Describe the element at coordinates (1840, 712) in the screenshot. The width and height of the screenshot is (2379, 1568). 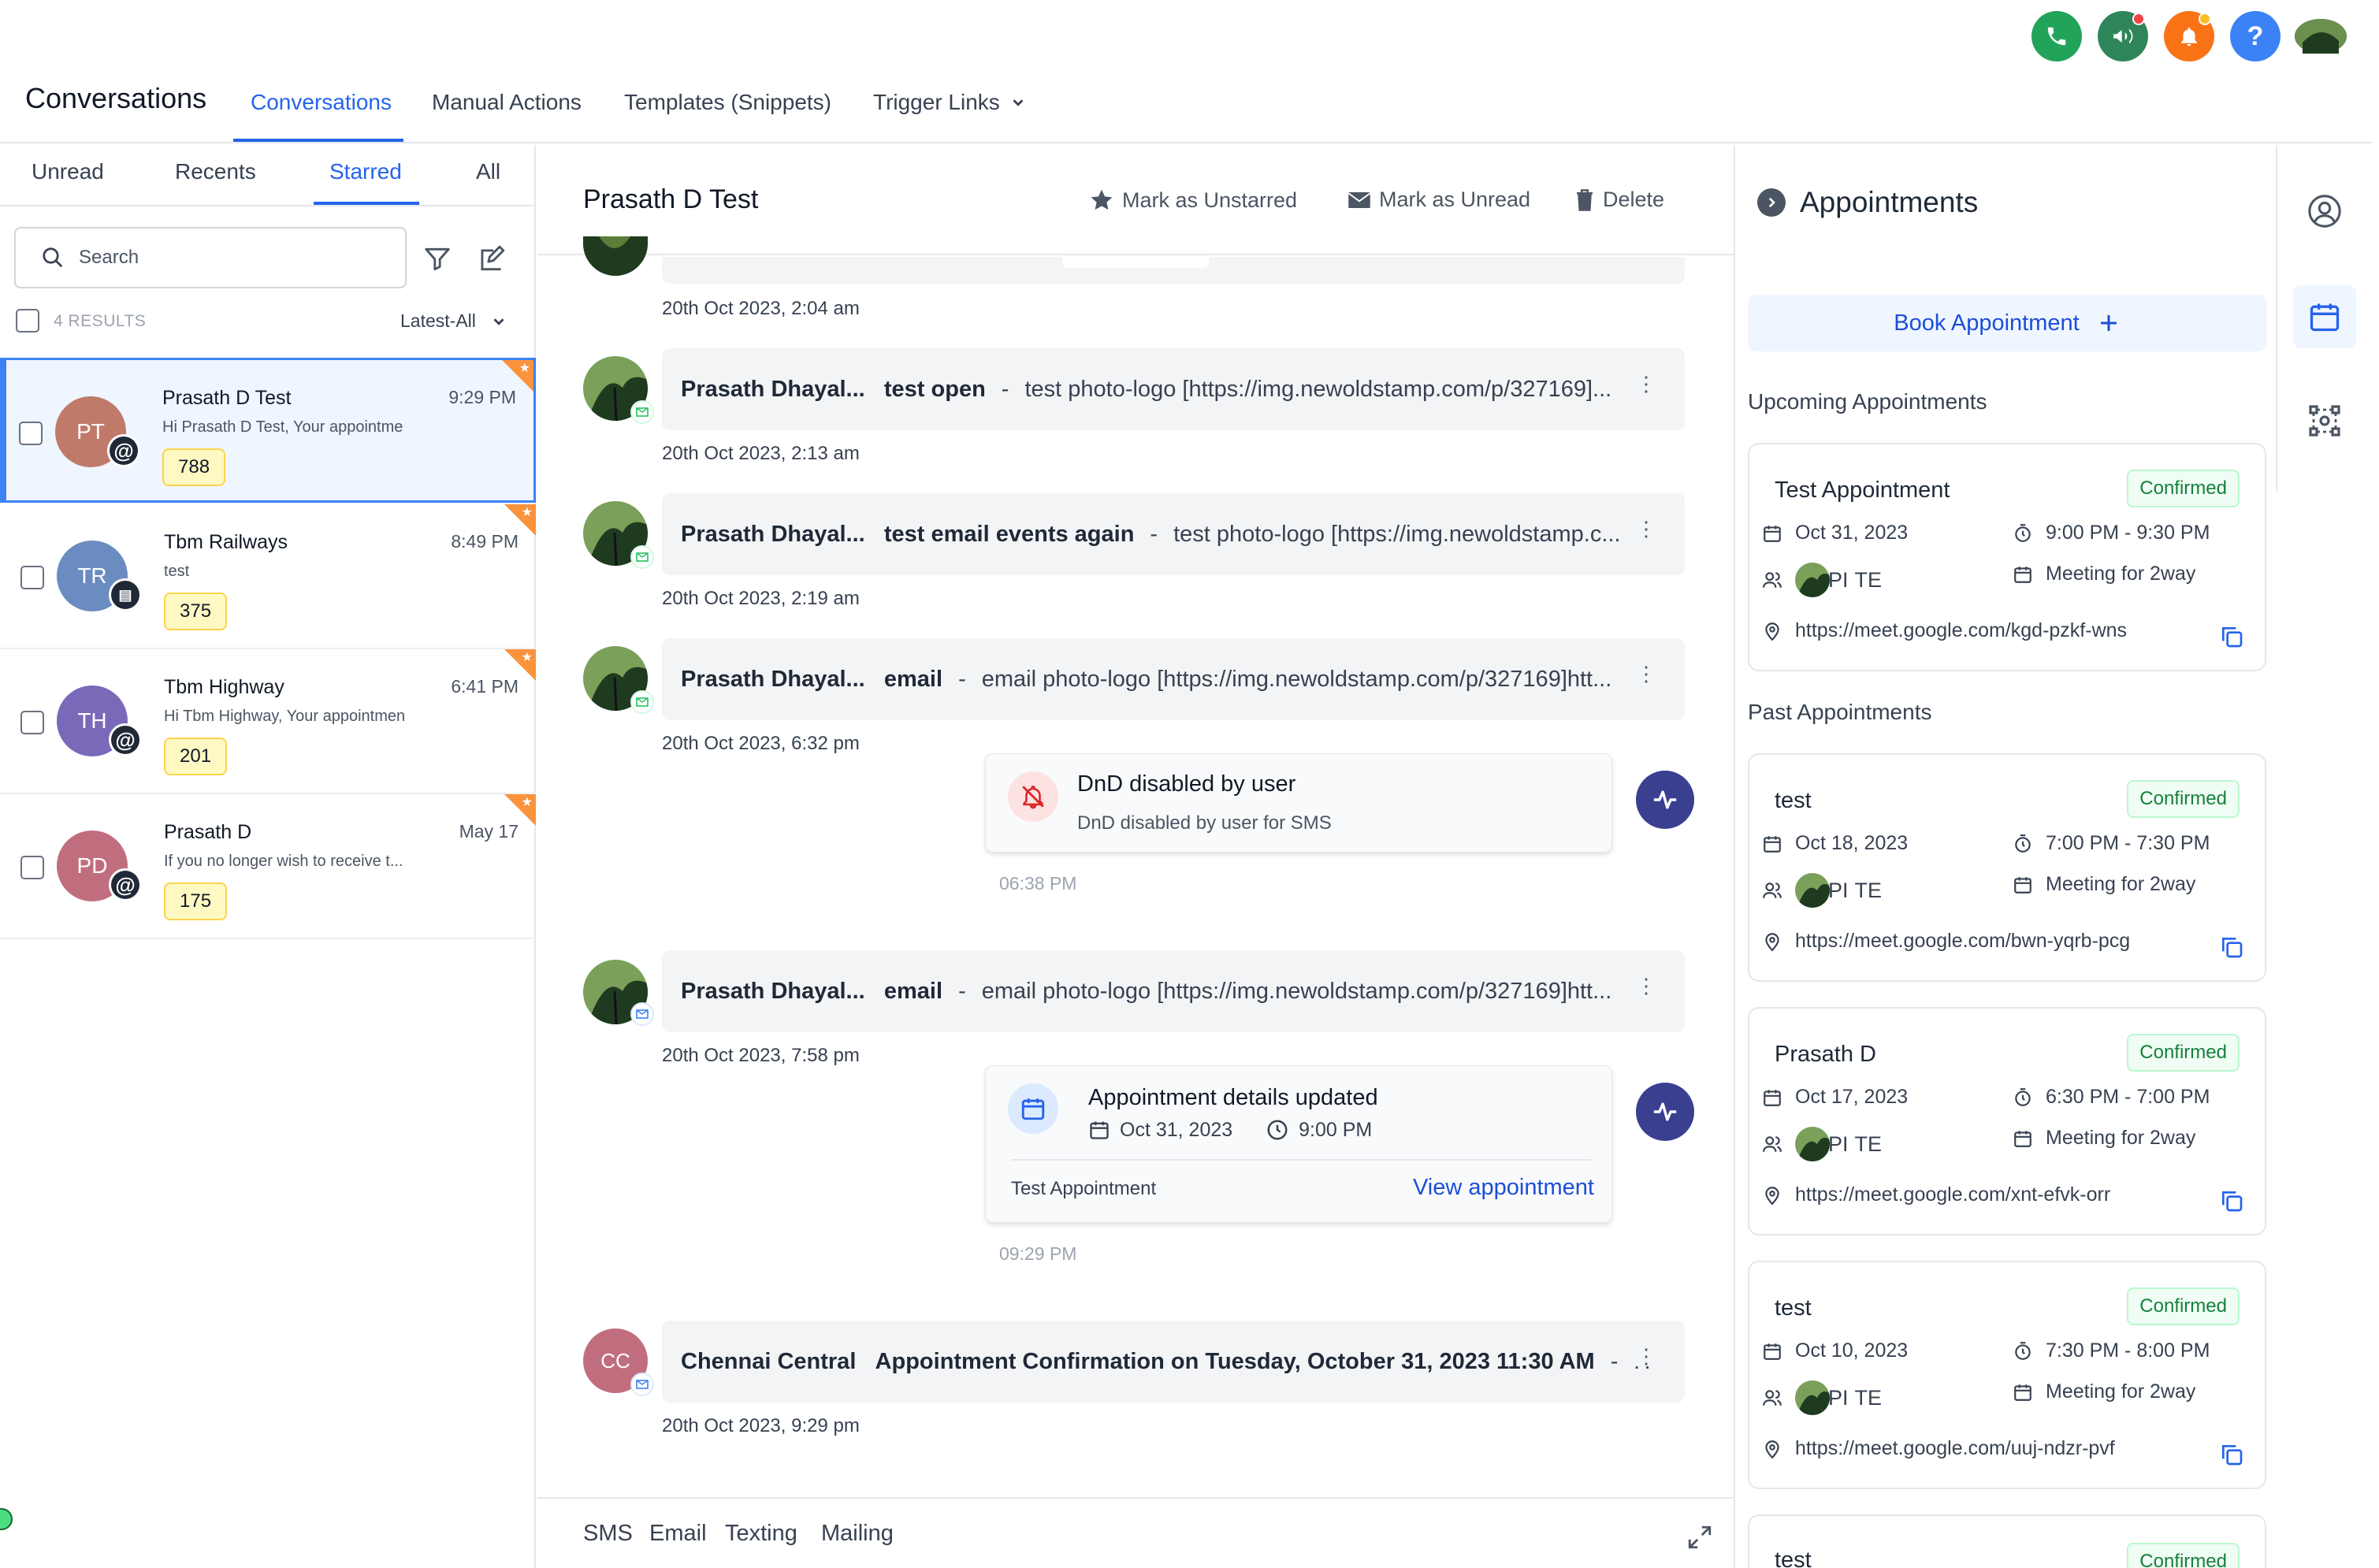
I see `past-appointments-label: Past Appointments` at that location.